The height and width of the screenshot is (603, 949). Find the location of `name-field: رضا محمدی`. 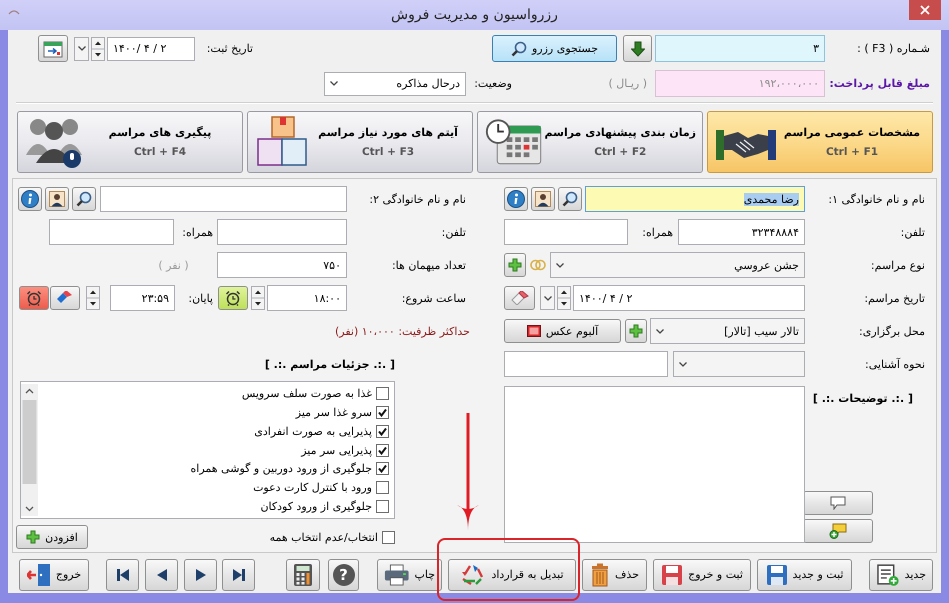

name-field: رضا محمدی is located at coordinates (695, 199).